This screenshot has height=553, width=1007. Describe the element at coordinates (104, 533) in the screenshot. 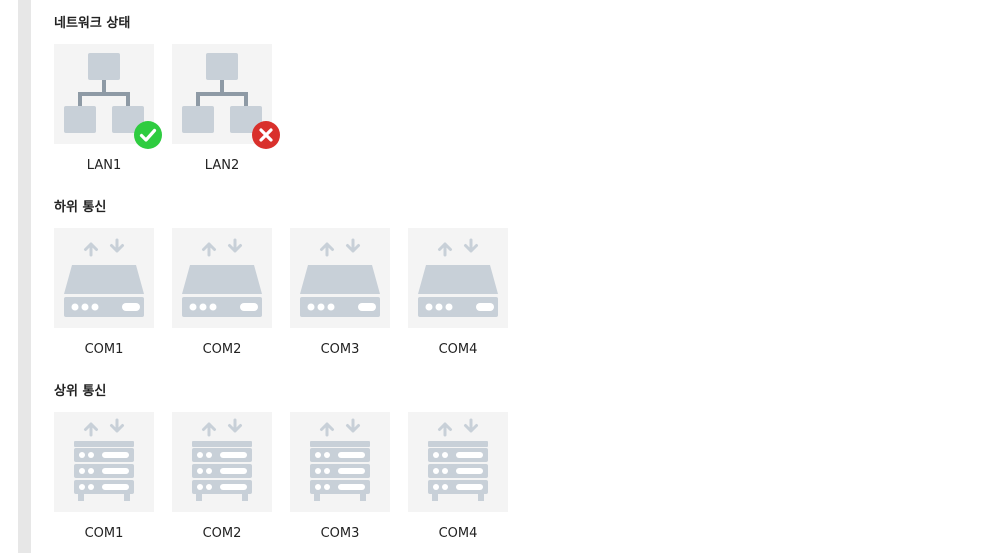

I see `upper-com1-label: COM1` at that location.